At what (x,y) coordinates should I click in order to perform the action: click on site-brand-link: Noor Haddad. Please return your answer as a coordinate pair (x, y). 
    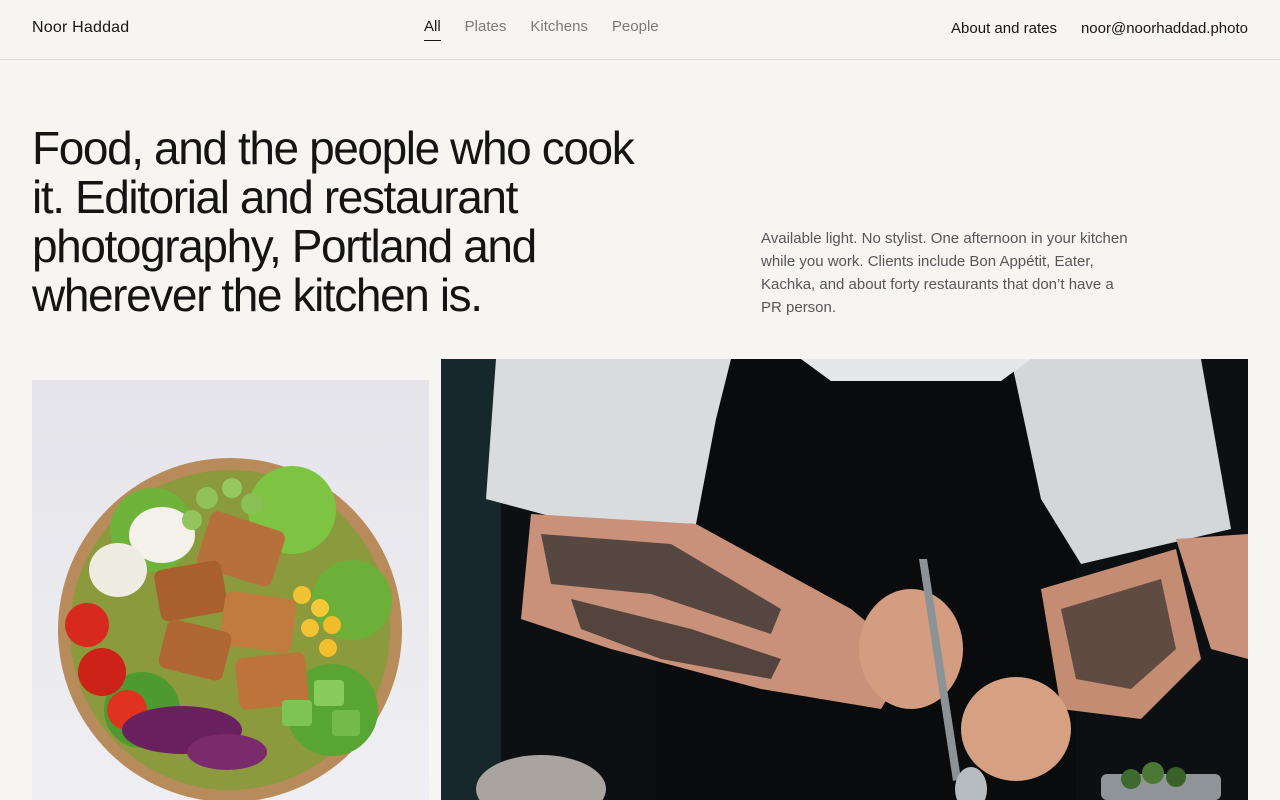
    Looking at the image, I should click on (80, 28).